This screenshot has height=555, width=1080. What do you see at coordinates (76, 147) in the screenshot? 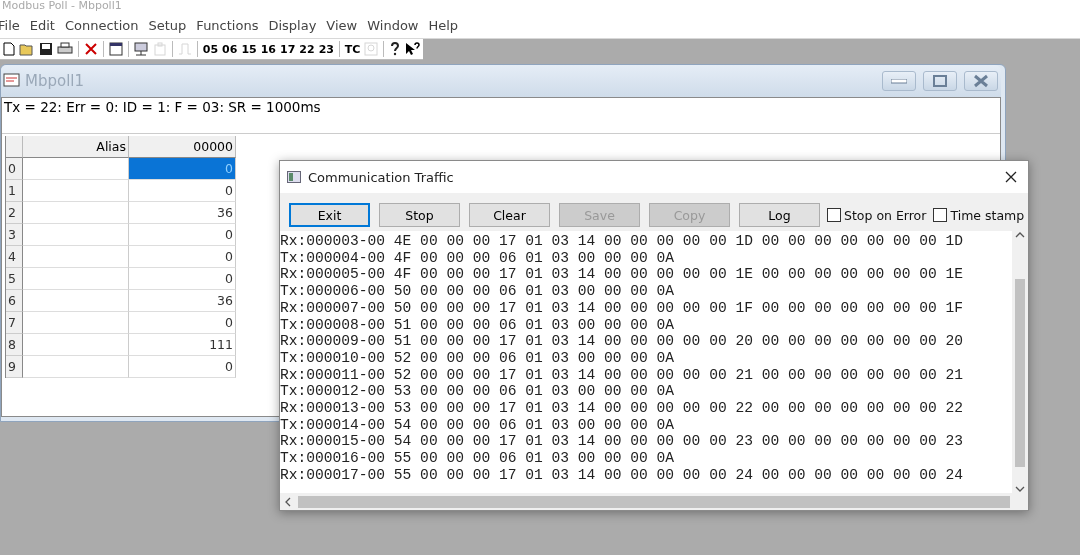
I see `column-header: Alias` at bounding box center [76, 147].